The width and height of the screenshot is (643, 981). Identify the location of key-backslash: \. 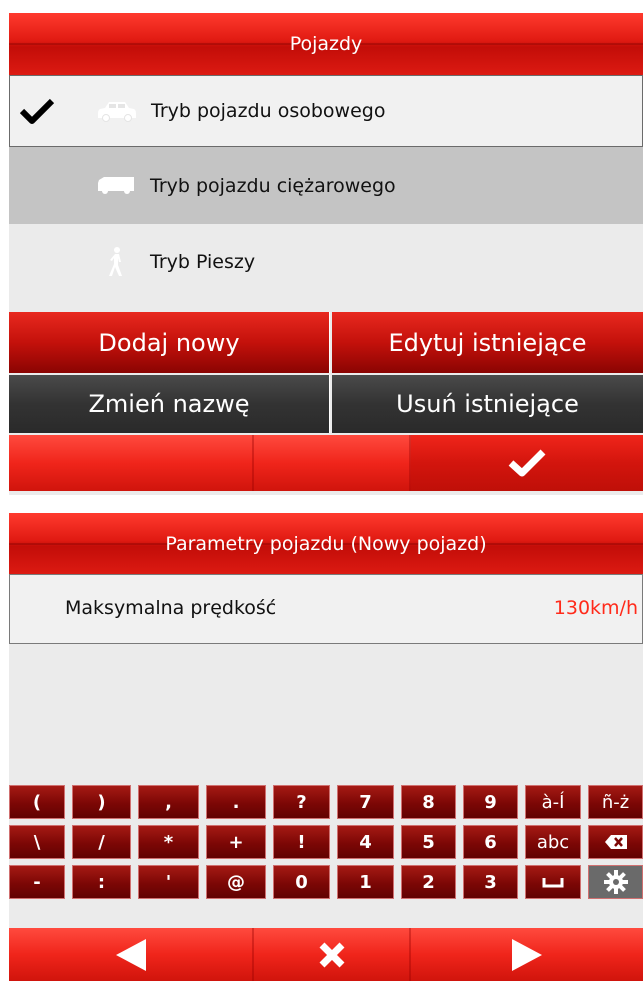
(37, 842).